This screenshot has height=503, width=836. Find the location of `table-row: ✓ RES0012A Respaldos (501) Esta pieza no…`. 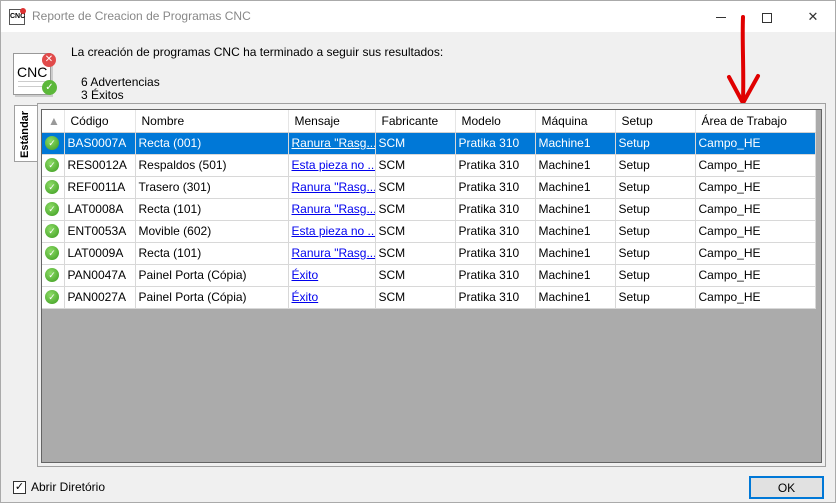

table-row: ✓ RES0012A Respaldos (501) Esta pieza no… is located at coordinates (429, 165).